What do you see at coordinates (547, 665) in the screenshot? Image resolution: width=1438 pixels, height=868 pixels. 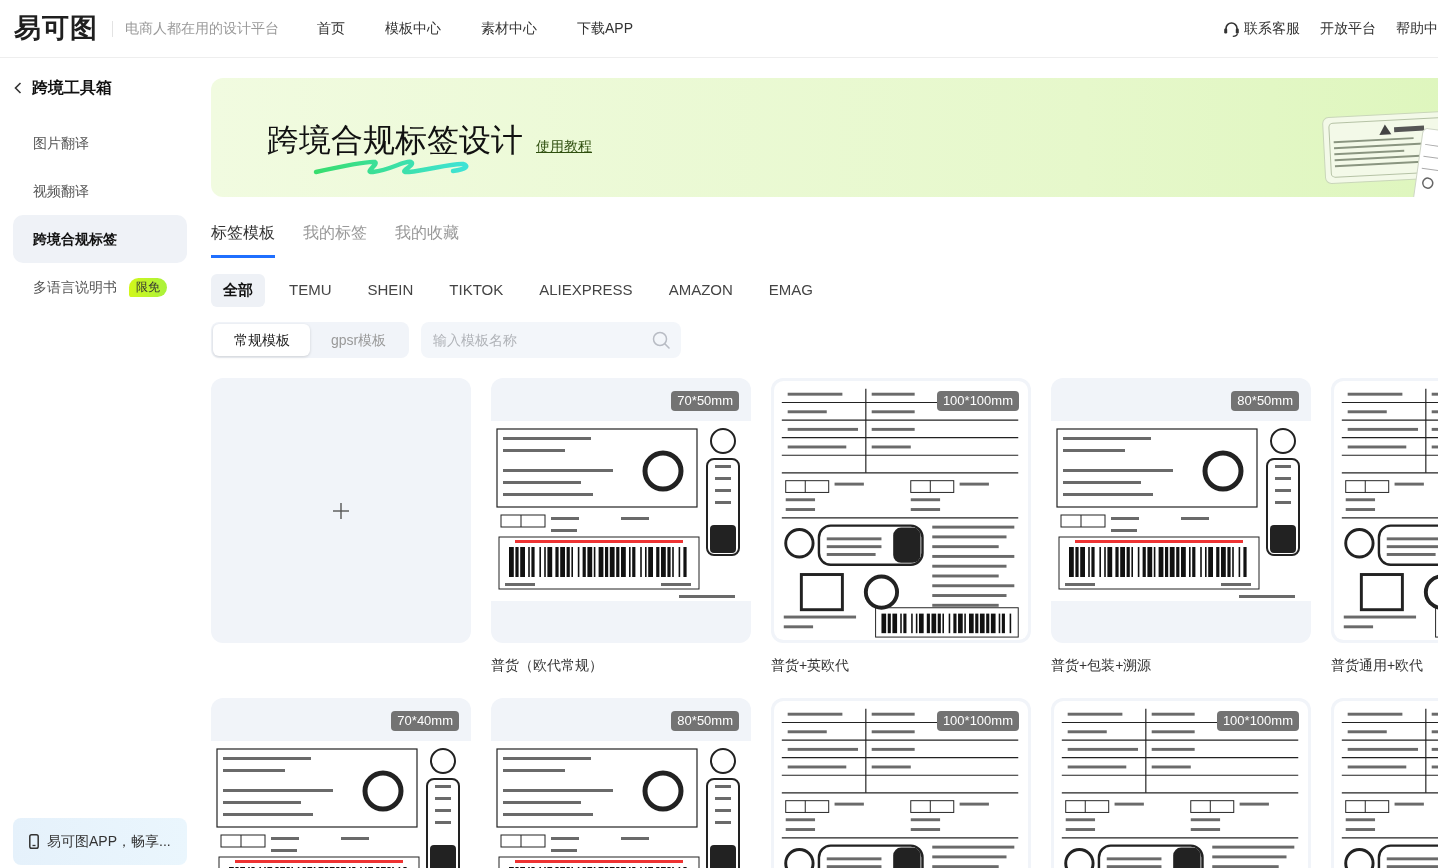 I see `template-title: 普货（欧代常规）` at bounding box center [547, 665].